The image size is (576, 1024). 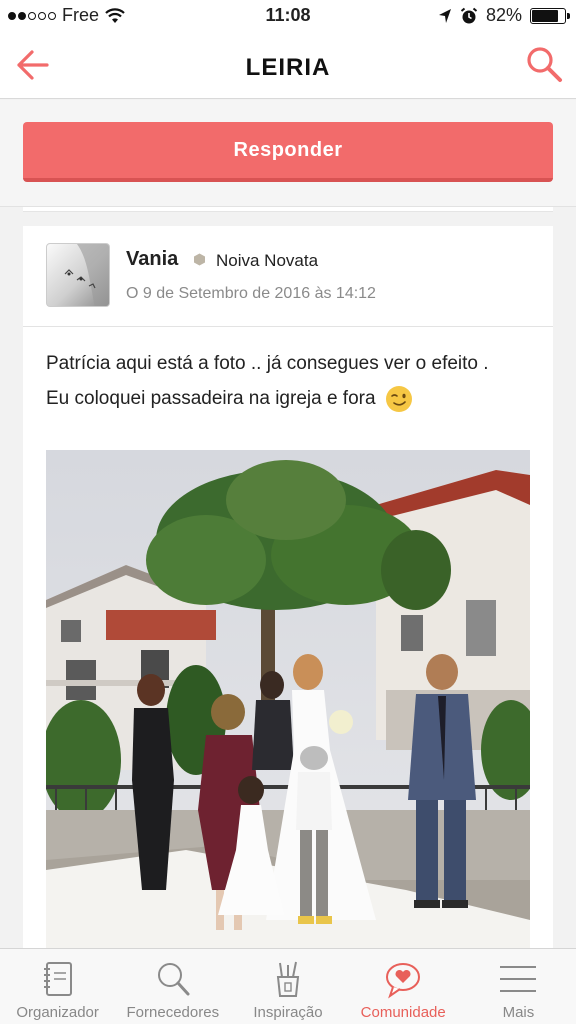 I want to click on author-name: Vania, so click(x=152, y=259).